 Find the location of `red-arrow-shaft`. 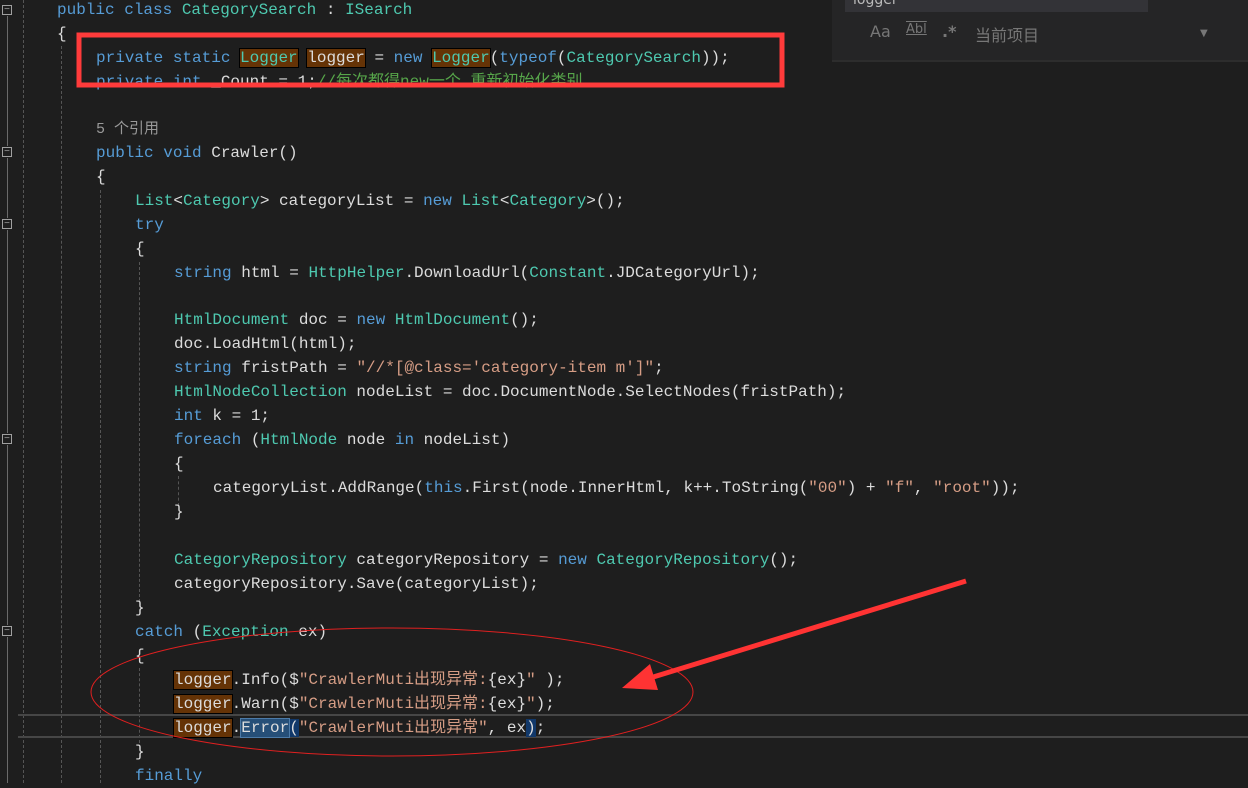

red-arrow-shaft is located at coordinates (808, 629).